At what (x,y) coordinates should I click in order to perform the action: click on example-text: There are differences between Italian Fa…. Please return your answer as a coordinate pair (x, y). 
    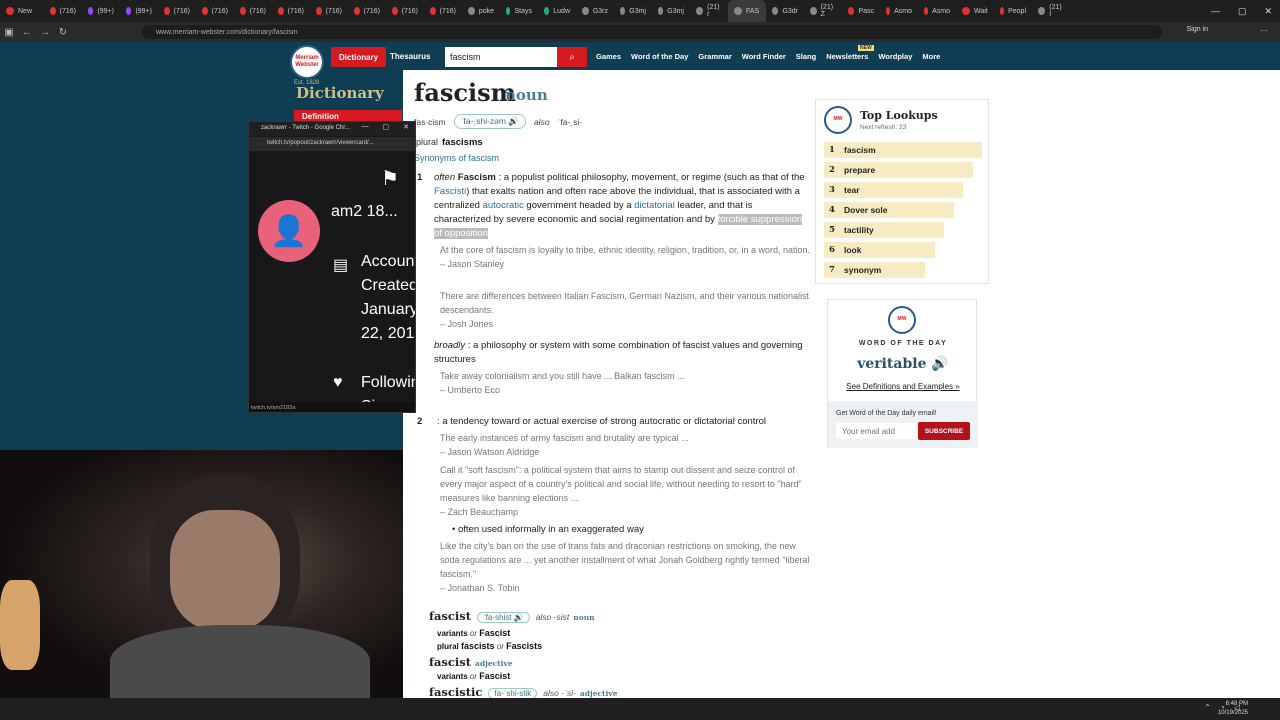
    Looking at the image, I should click on (625, 303).